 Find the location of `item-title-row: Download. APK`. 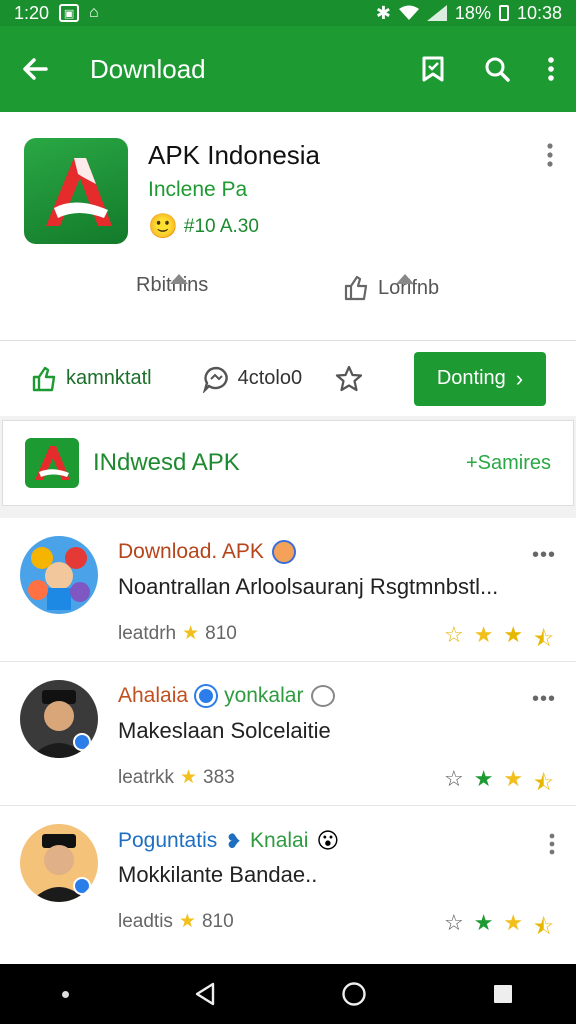

item-title-row: Download. APK is located at coordinates (207, 552).